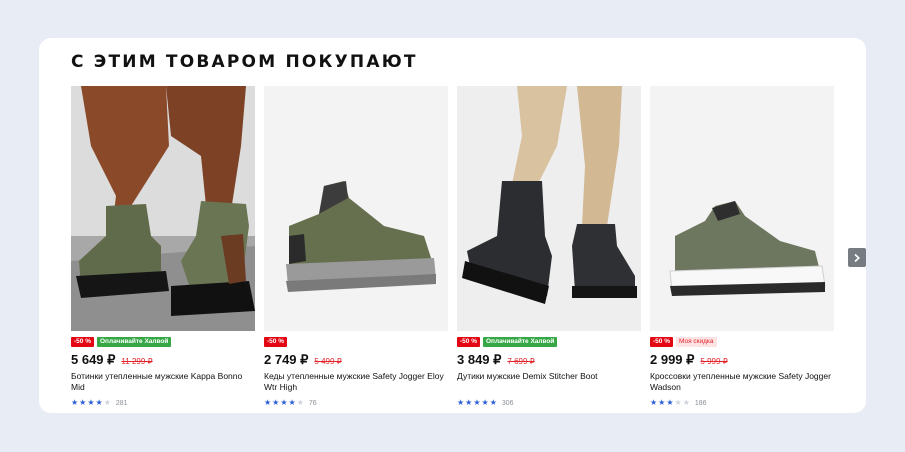 The width and height of the screenshot is (905, 452). I want to click on old-price: 5 499 ₽, so click(328, 361).